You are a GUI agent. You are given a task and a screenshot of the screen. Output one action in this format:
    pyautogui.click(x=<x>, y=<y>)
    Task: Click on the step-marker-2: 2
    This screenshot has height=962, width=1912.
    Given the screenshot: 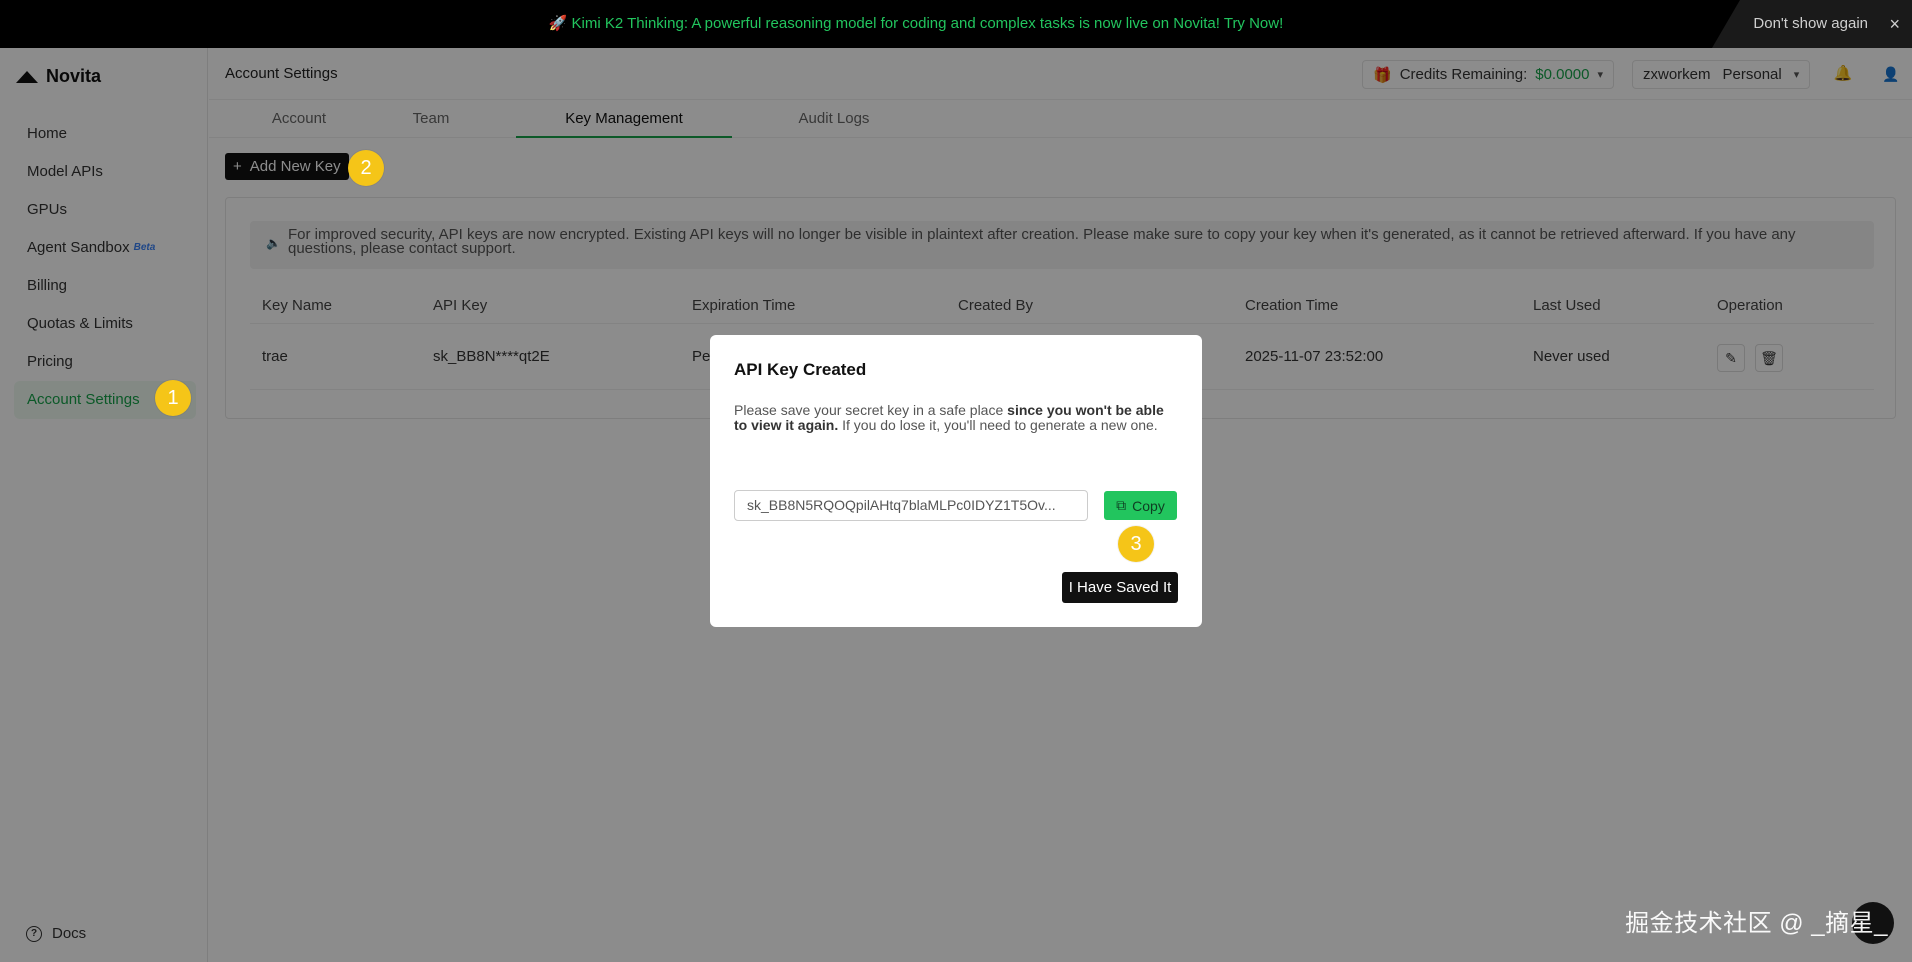 What is the action you would take?
    pyautogui.click(x=366, y=168)
    